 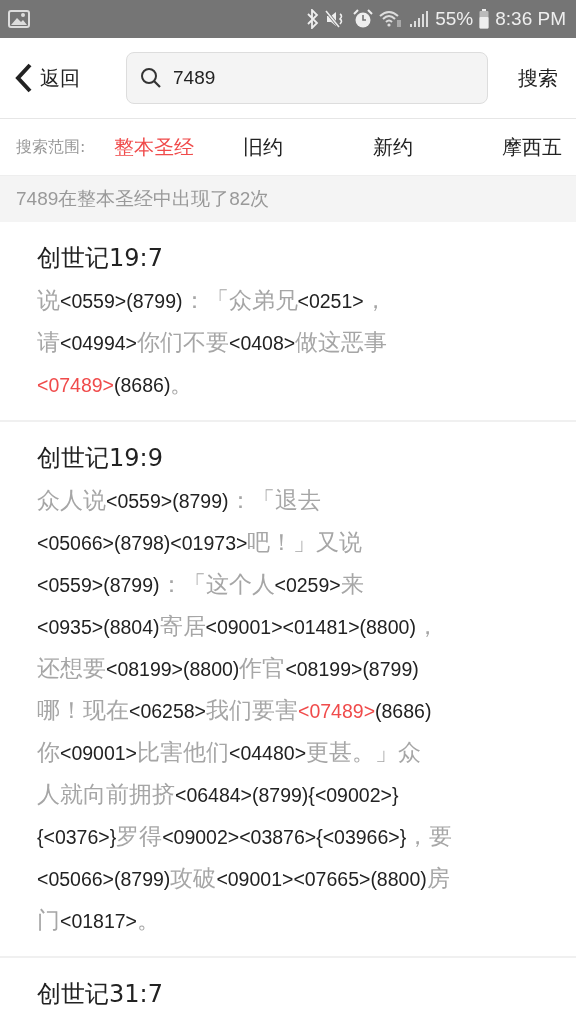 What do you see at coordinates (532, 147) in the screenshot?
I see `scope-tab: 摩西五` at bounding box center [532, 147].